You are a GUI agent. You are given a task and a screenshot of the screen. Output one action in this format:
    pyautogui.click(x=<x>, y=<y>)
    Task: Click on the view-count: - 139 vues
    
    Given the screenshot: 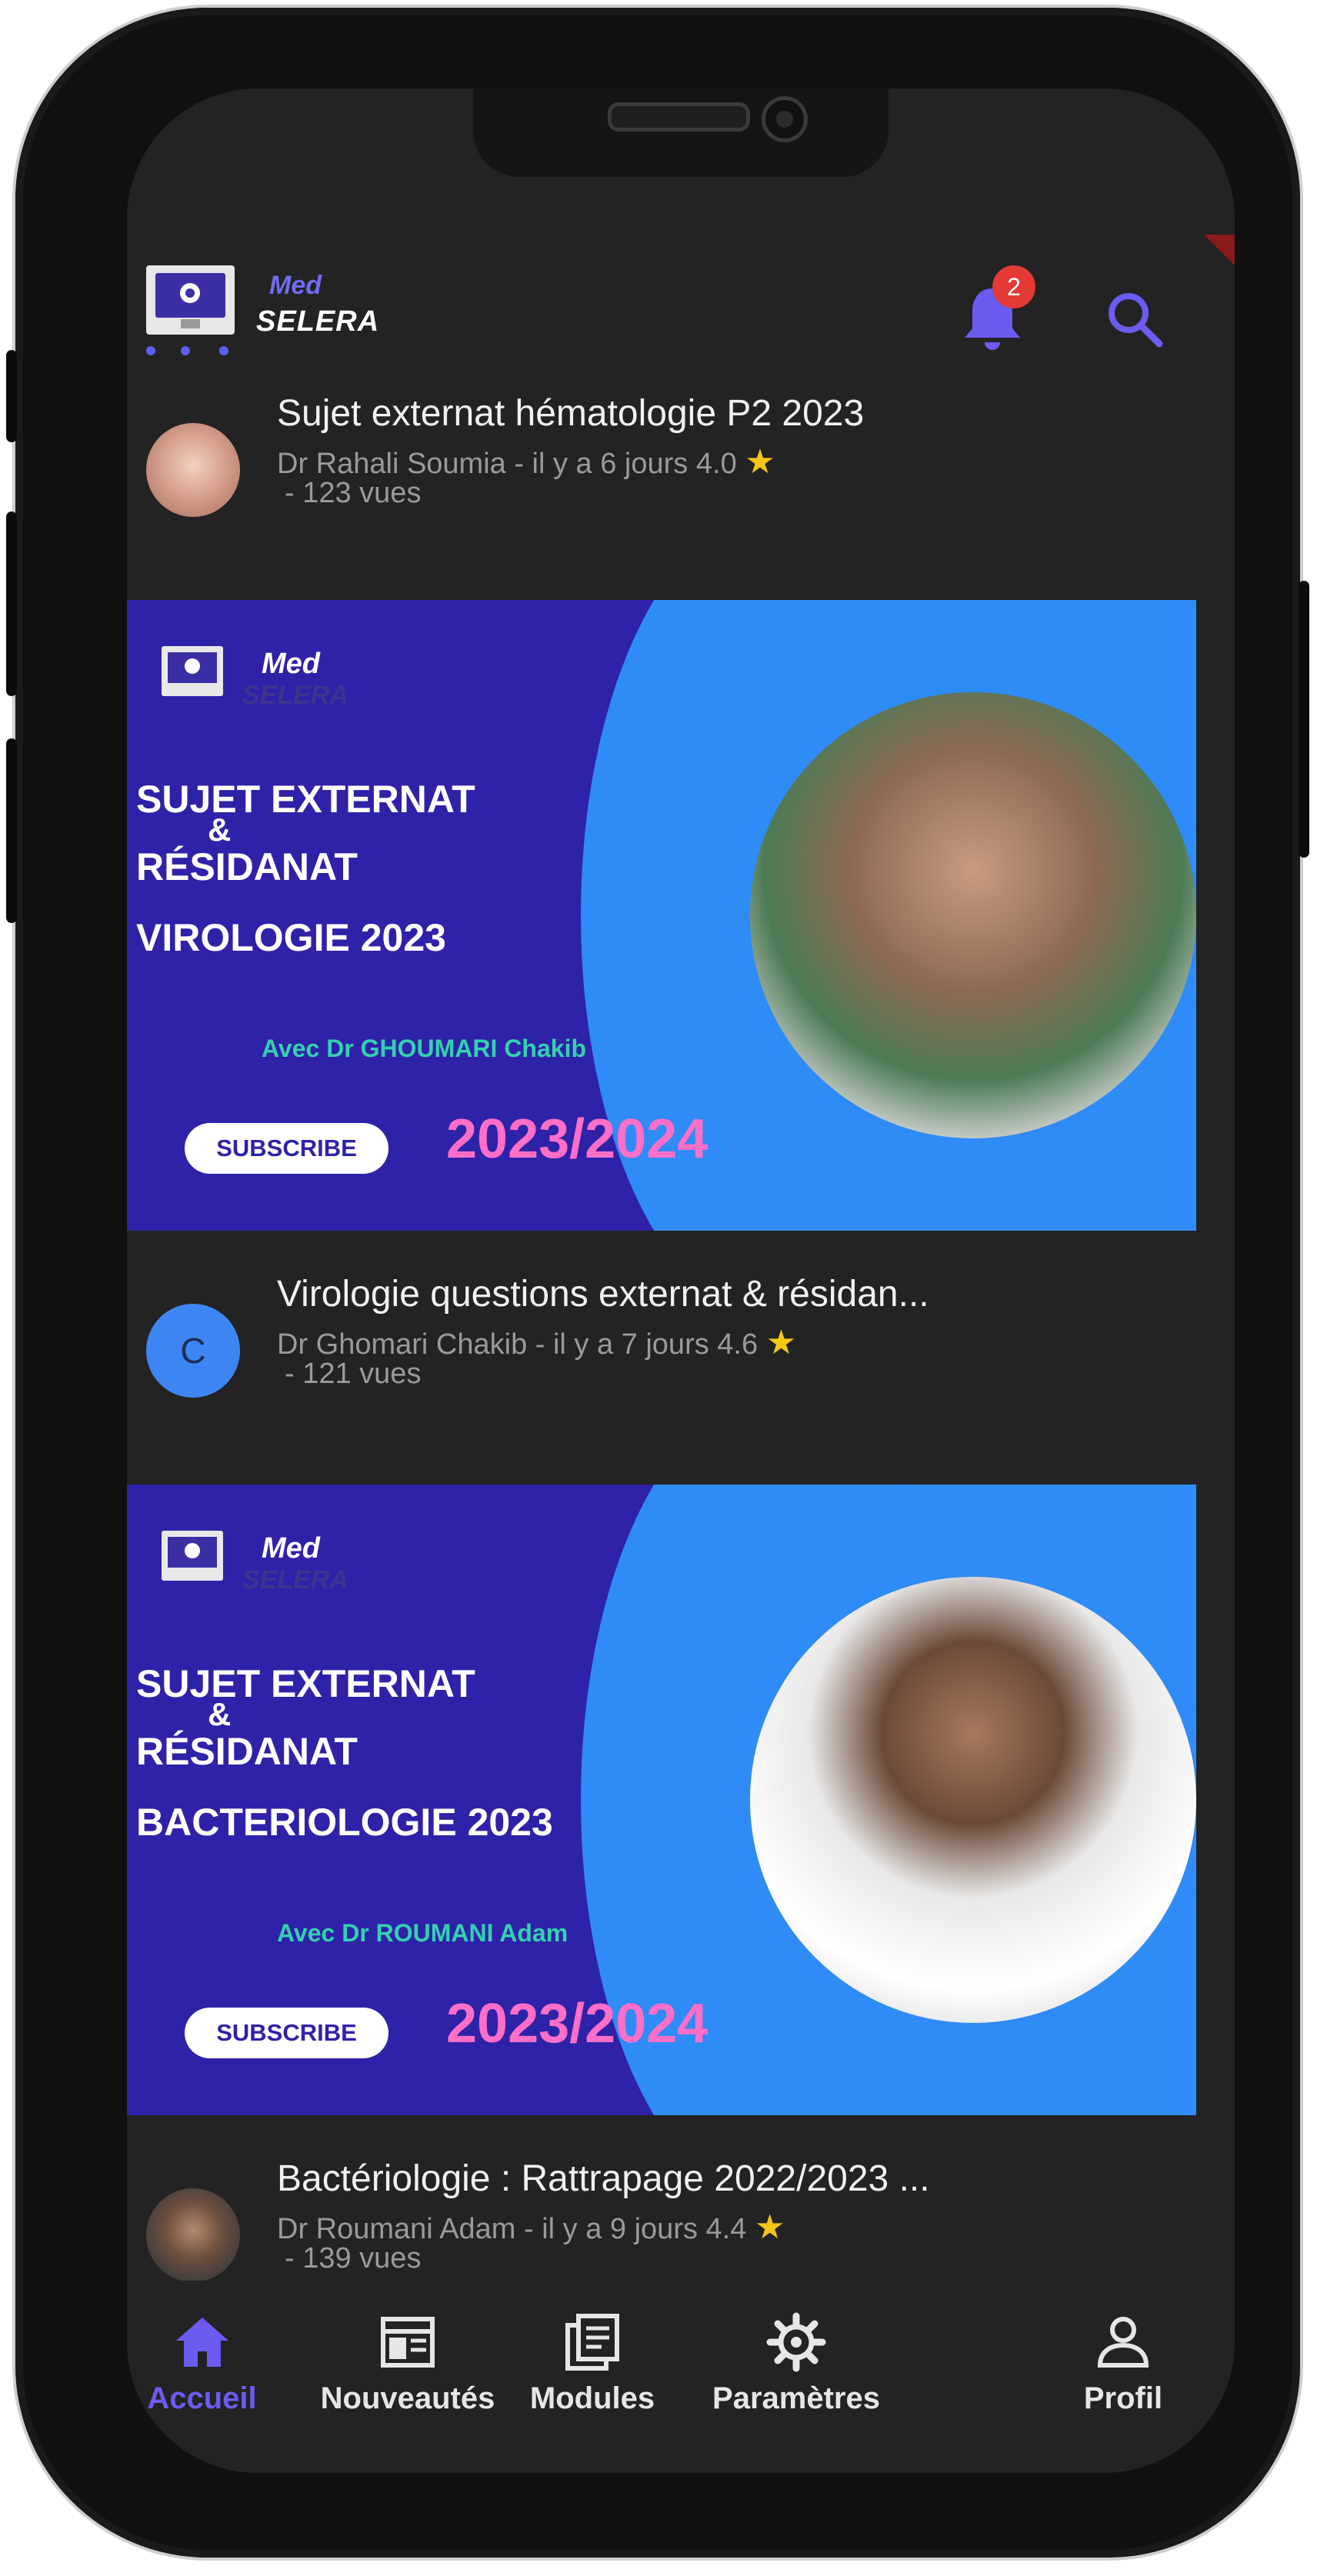 What is the action you would take?
    pyautogui.click(x=353, y=2258)
    